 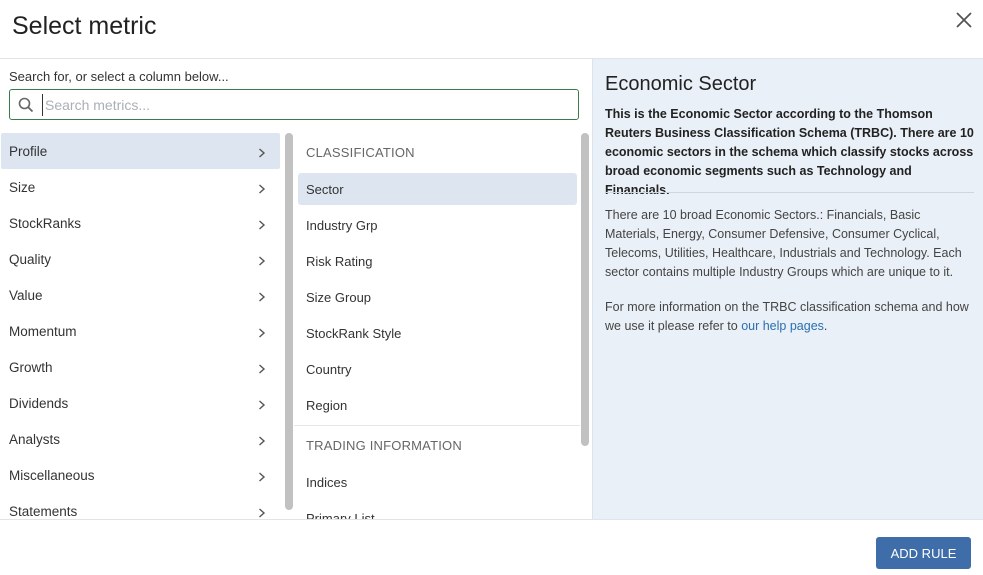 What do you see at coordinates (384, 445) in the screenshot?
I see `metric-section-heading: TRADING INFORMATION` at bounding box center [384, 445].